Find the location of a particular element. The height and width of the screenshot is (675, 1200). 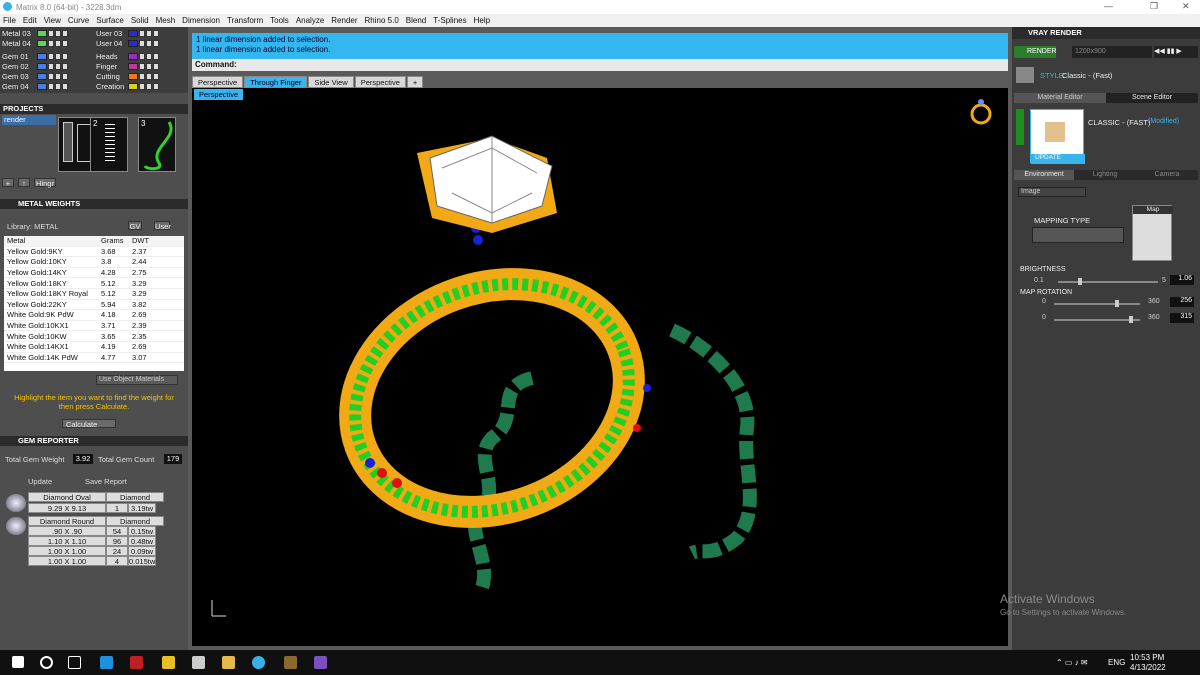

table-row: Yellow Gold:22KY 5.94 3.82 is located at coordinates (94, 305).